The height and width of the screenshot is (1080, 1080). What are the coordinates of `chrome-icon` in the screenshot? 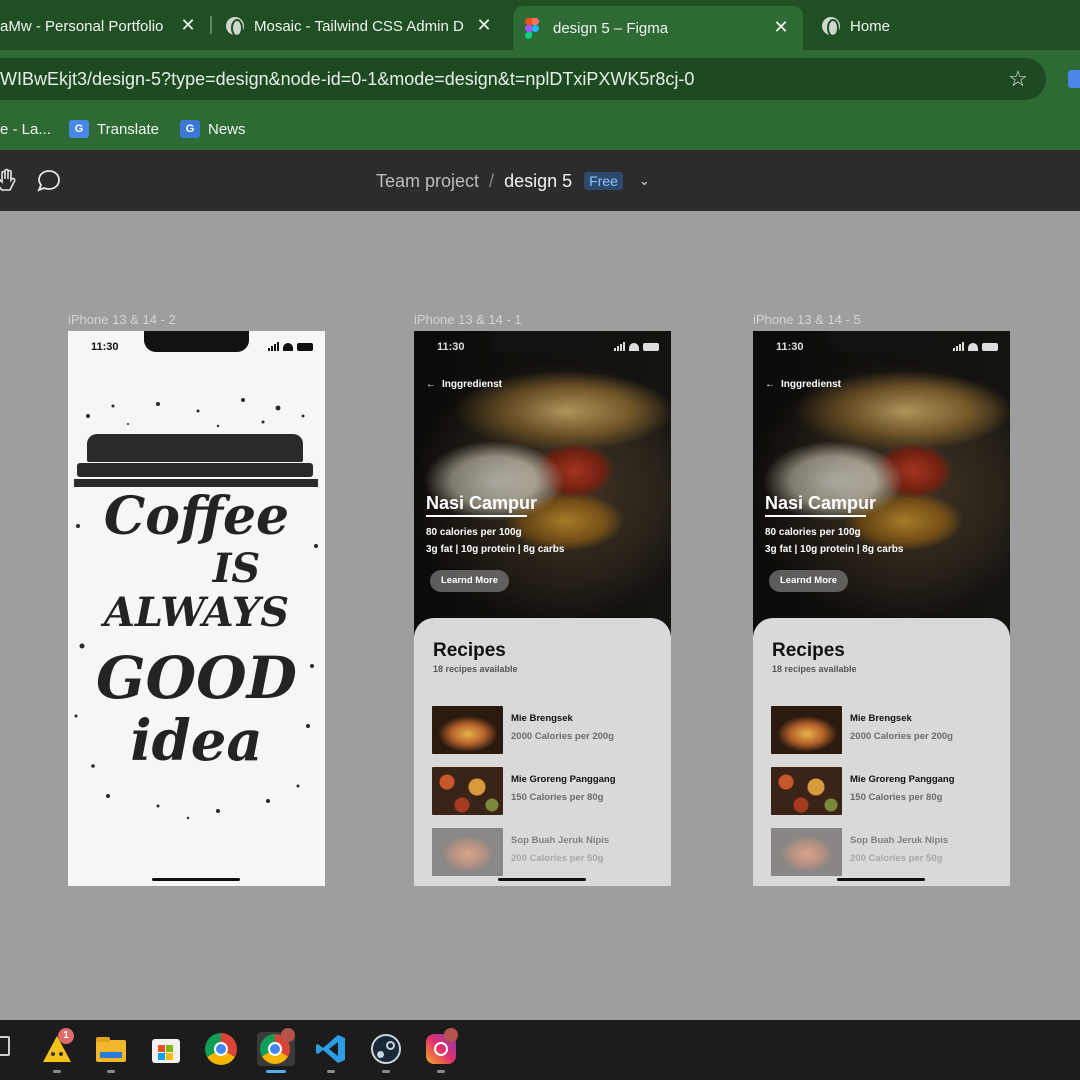 It's located at (221, 1049).